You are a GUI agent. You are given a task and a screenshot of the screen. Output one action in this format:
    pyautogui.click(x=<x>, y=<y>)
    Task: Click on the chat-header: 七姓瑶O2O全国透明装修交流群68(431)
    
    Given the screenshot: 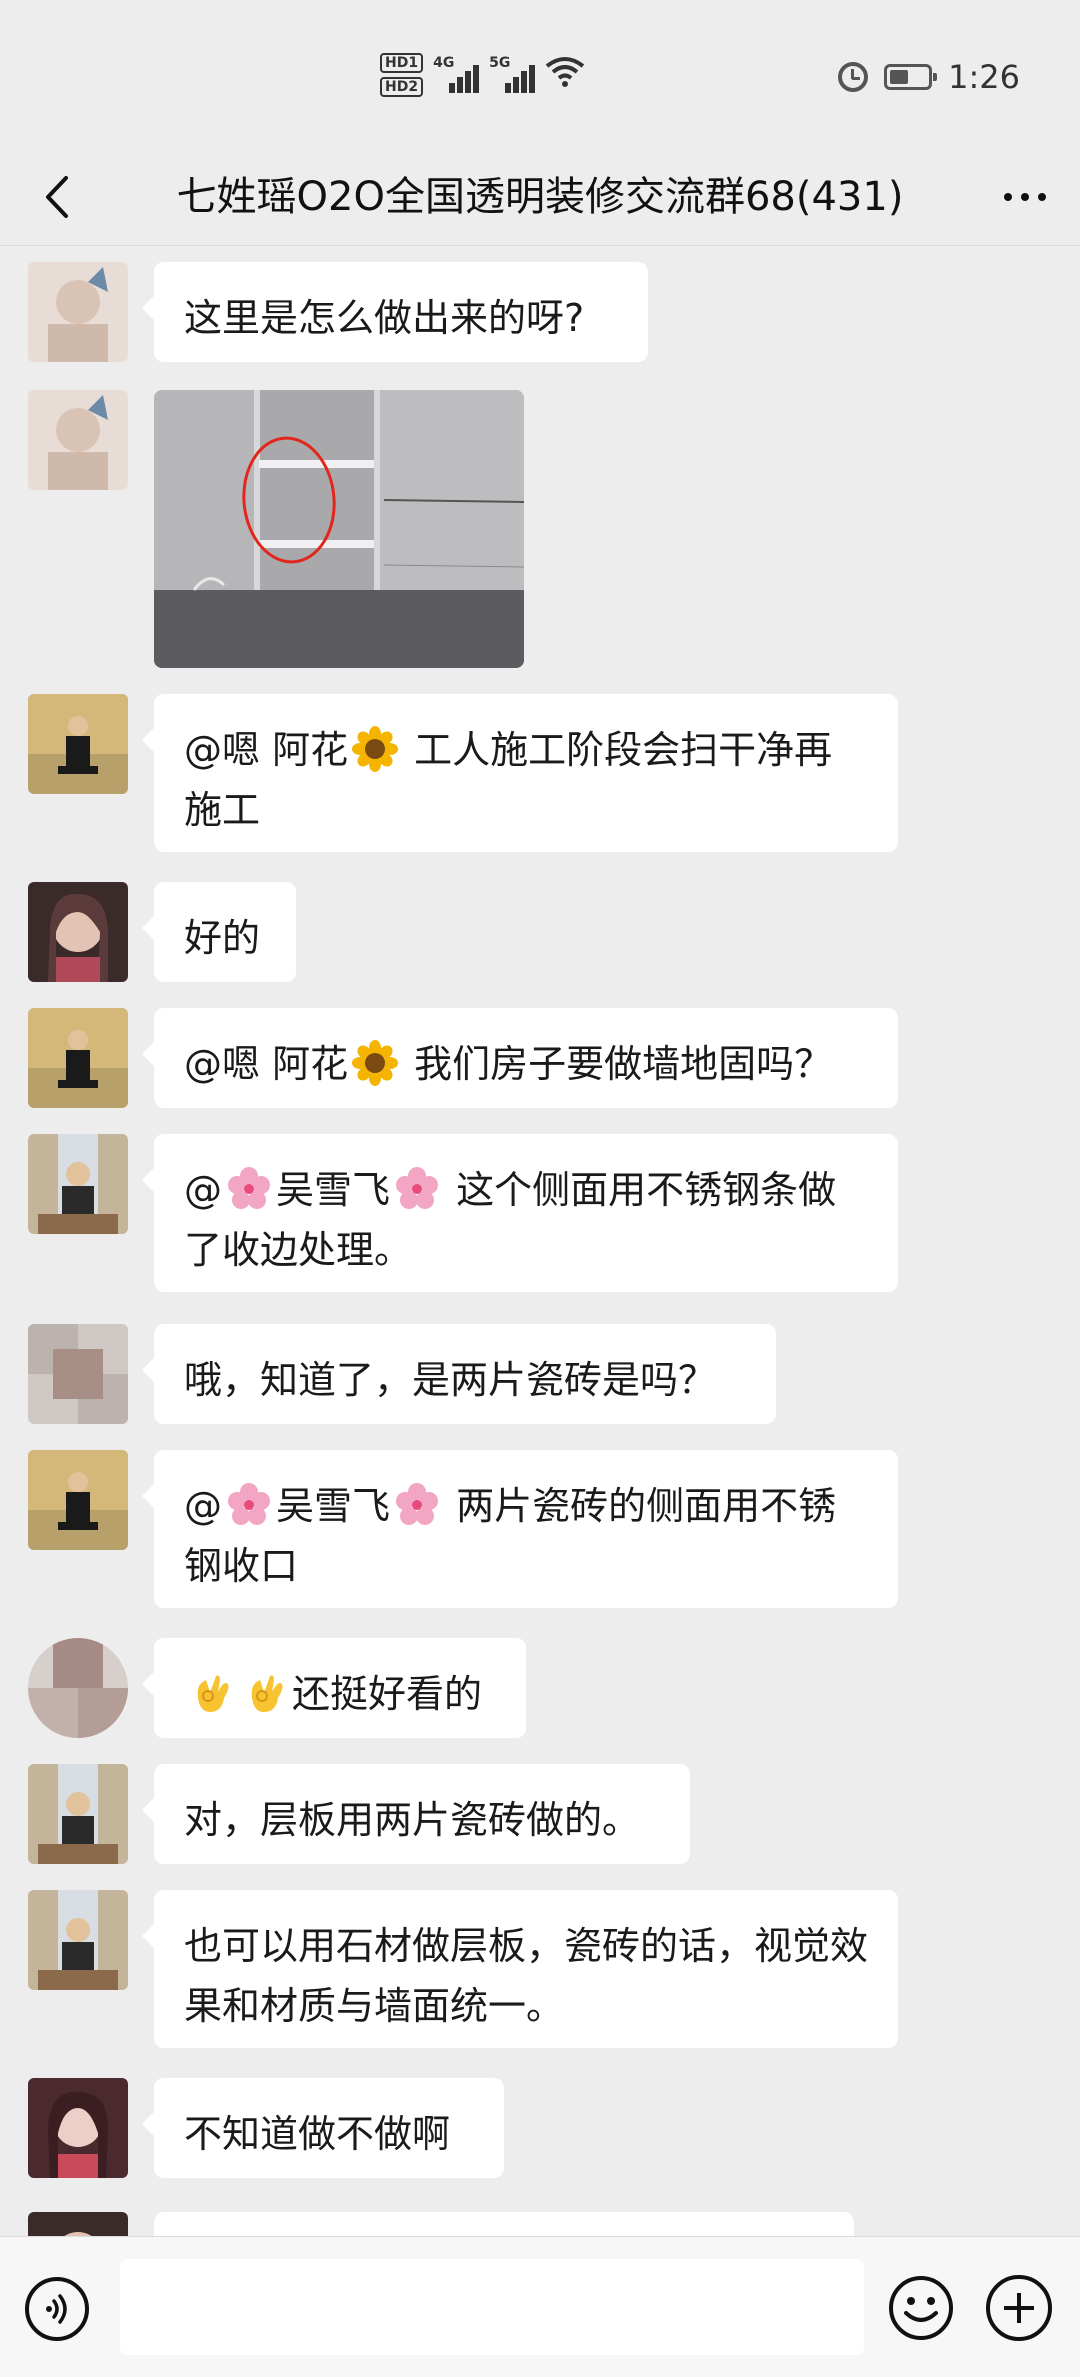 What is the action you would take?
    pyautogui.click(x=540, y=198)
    